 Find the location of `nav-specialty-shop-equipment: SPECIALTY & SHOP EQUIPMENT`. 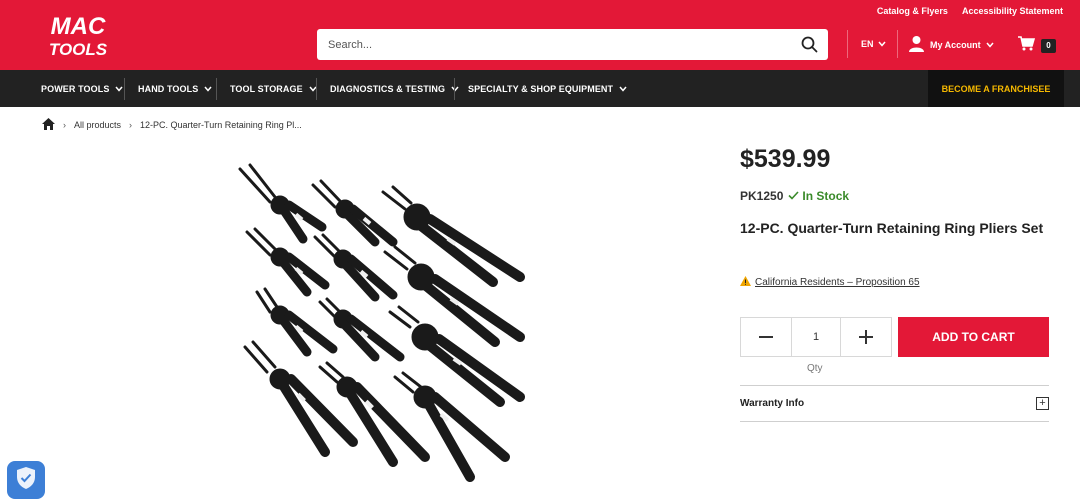

nav-specialty-shop-equipment: SPECIALTY & SHOP EQUIPMENT is located at coordinates (547, 88).